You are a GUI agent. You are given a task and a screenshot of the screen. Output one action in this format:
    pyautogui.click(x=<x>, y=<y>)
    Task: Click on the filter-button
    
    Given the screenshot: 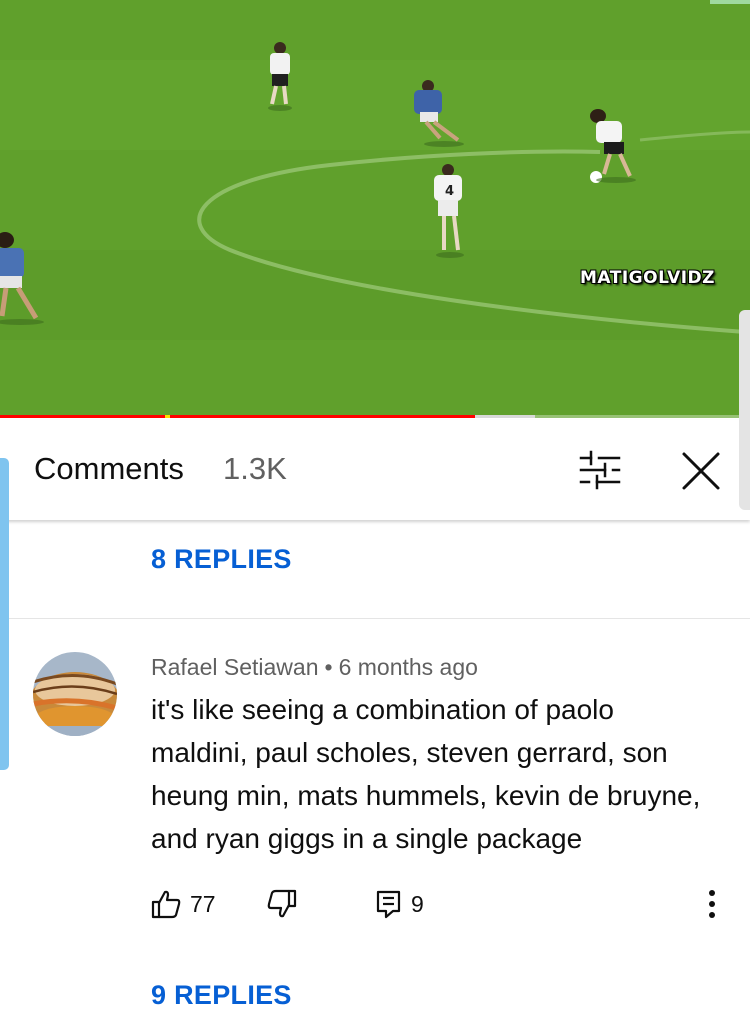 What is the action you would take?
    pyautogui.click(x=601, y=470)
    